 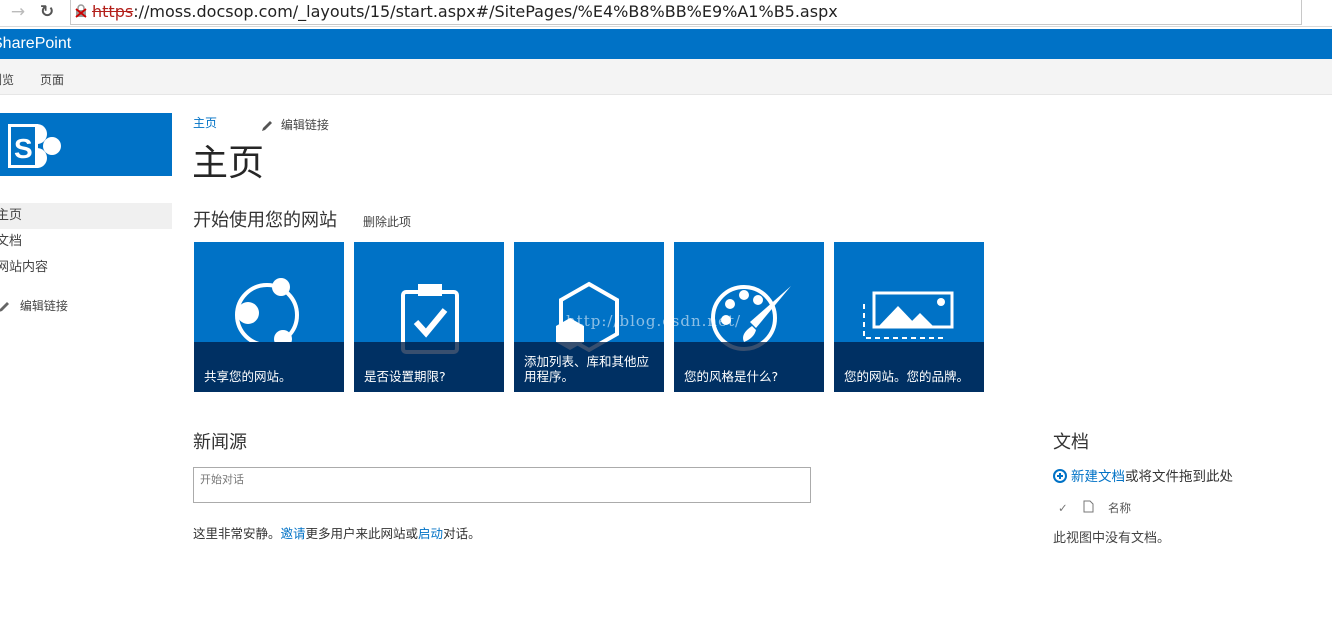 I want to click on tile-label: 您的网站。您的品牌。, so click(x=907, y=376).